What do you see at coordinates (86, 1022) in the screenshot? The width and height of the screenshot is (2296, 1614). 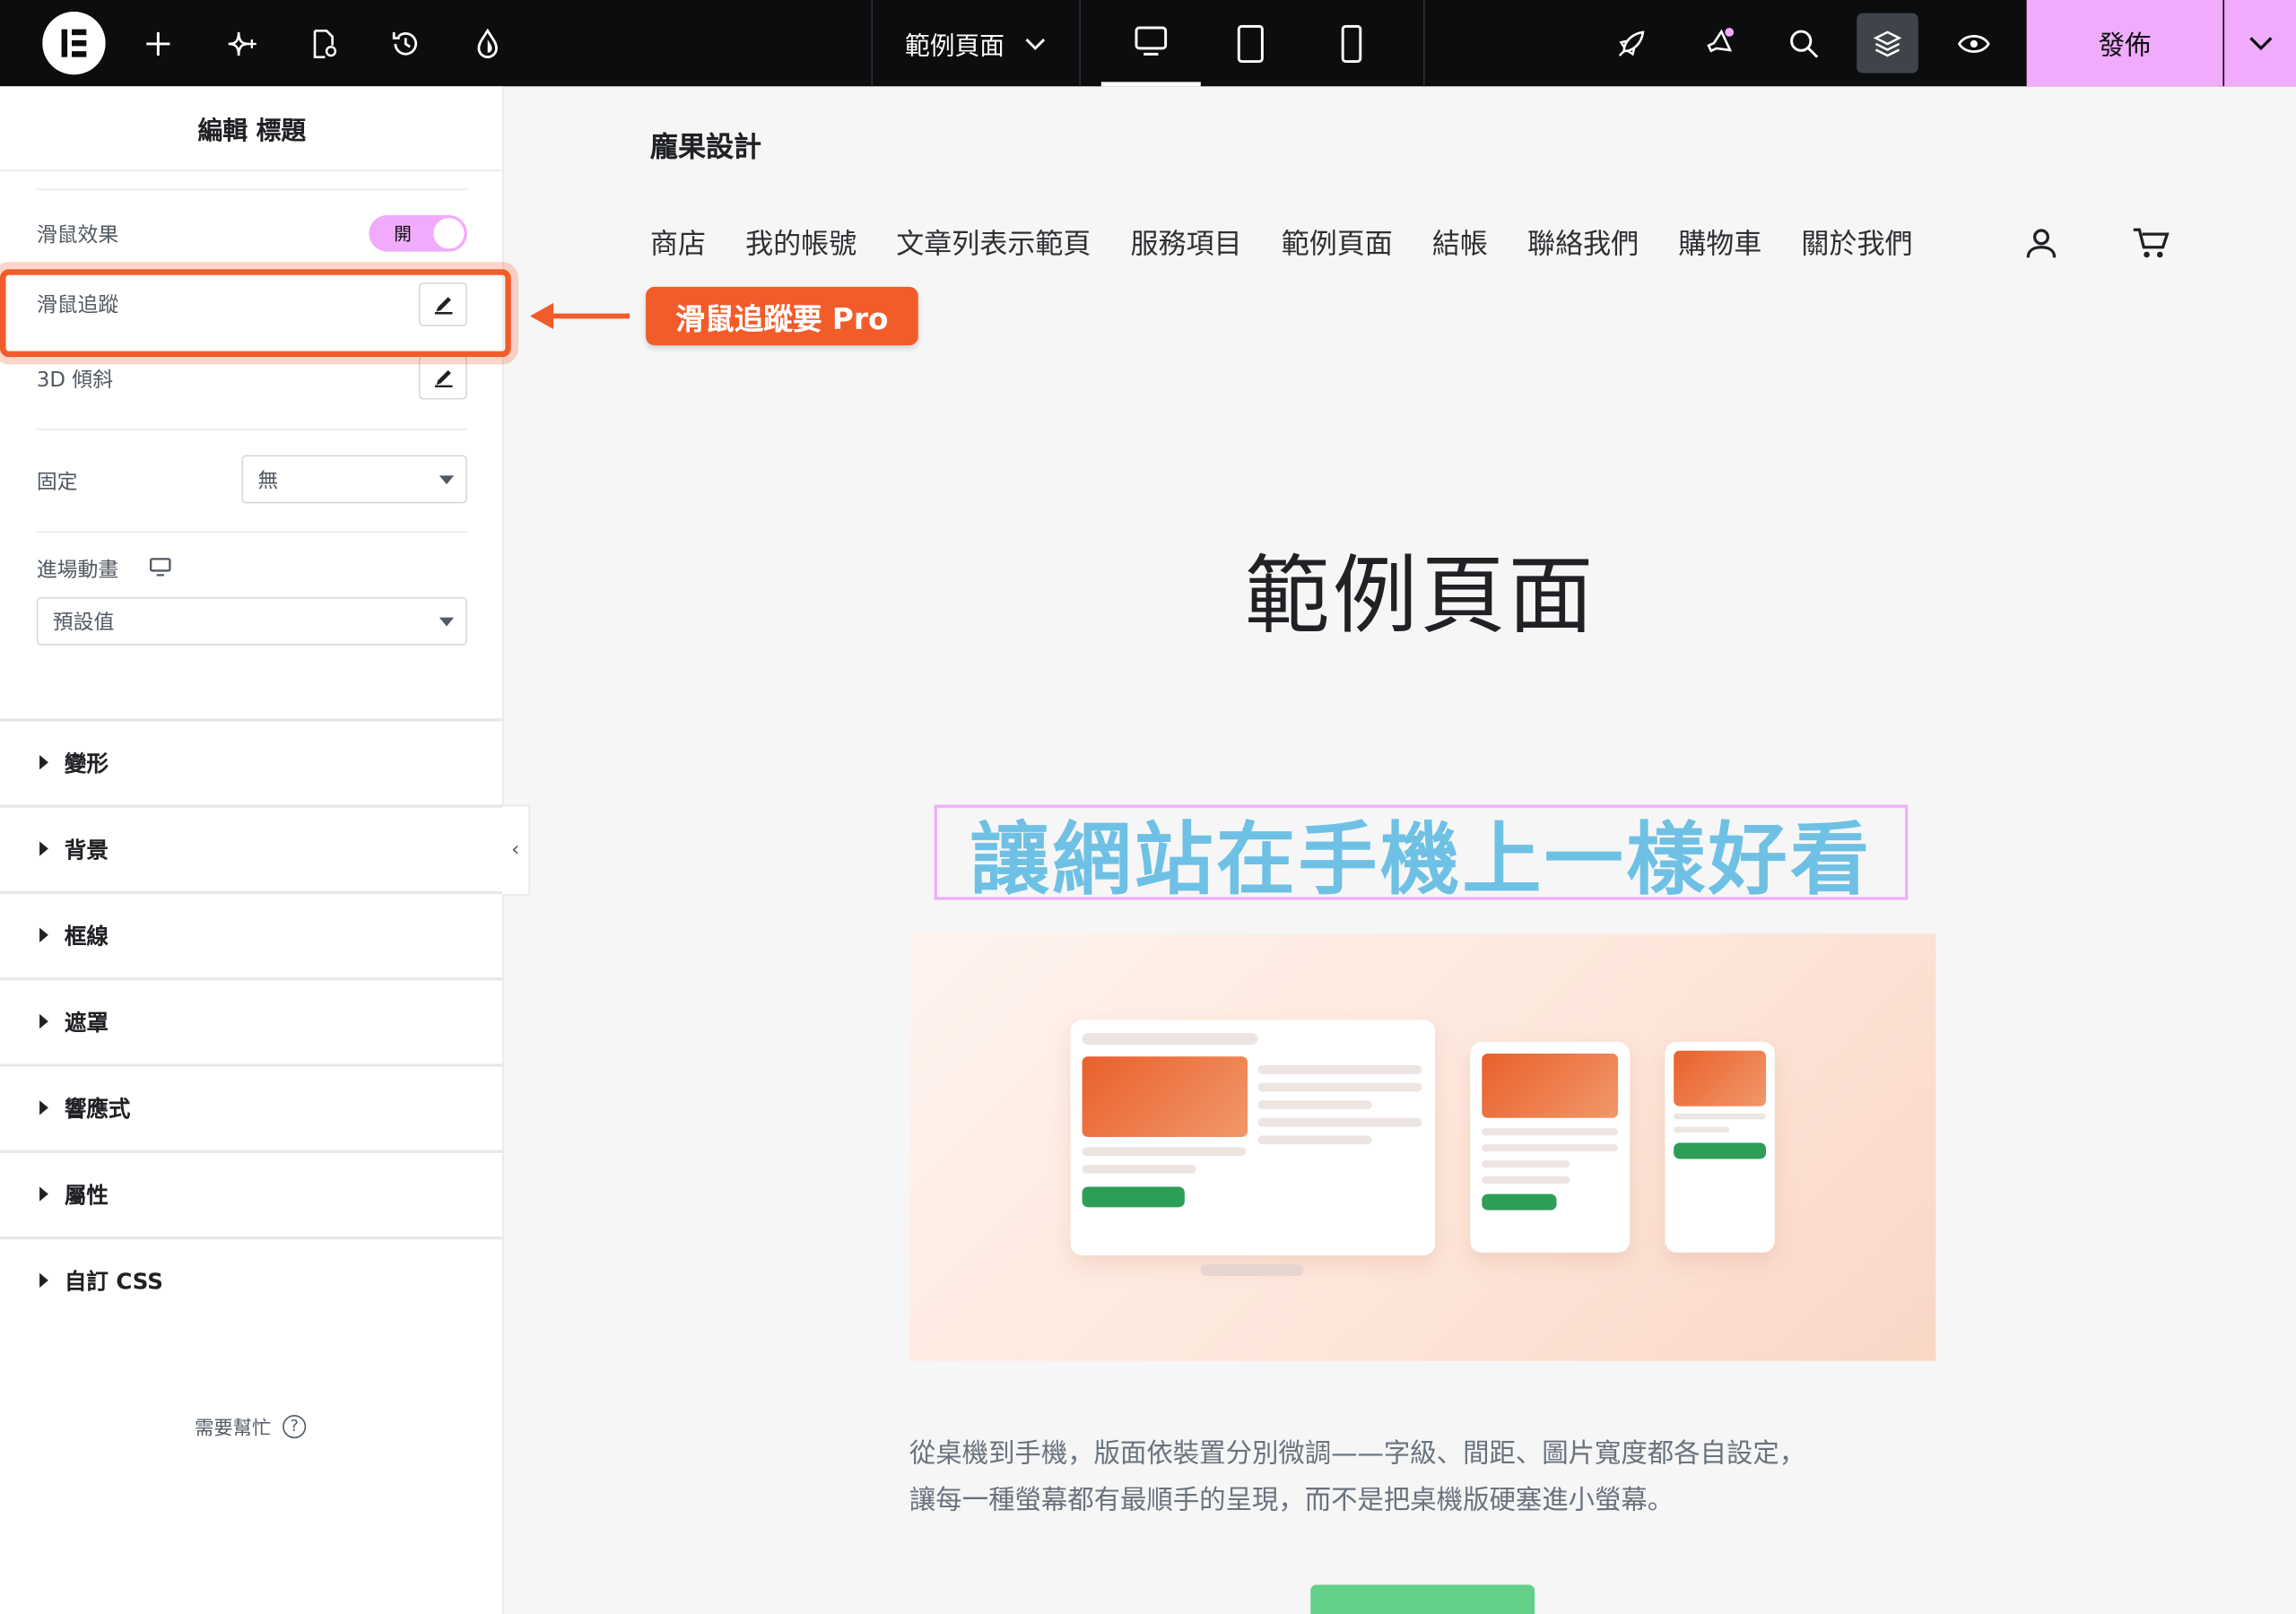 I see `section-label: 遮罩` at bounding box center [86, 1022].